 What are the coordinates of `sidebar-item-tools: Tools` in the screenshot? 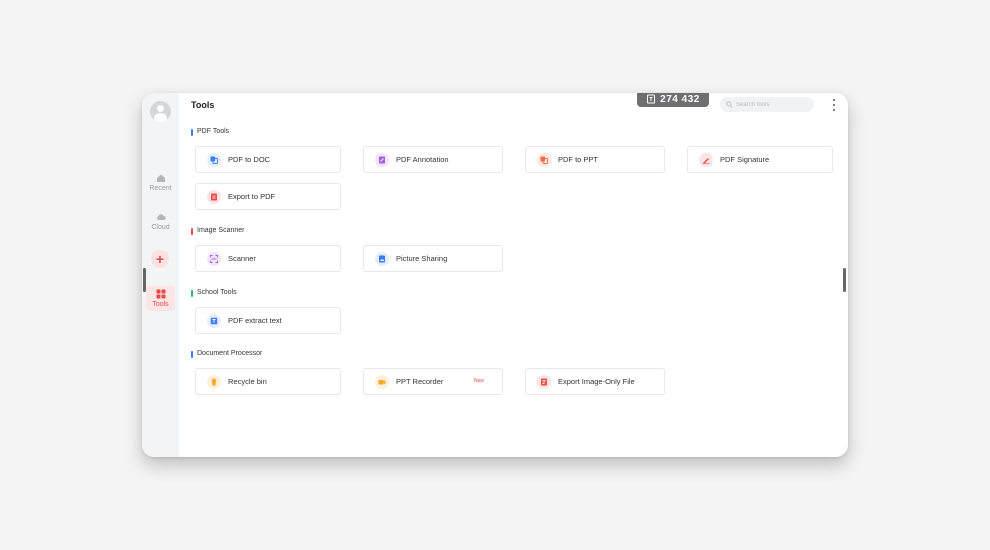 It's located at (160, 298).